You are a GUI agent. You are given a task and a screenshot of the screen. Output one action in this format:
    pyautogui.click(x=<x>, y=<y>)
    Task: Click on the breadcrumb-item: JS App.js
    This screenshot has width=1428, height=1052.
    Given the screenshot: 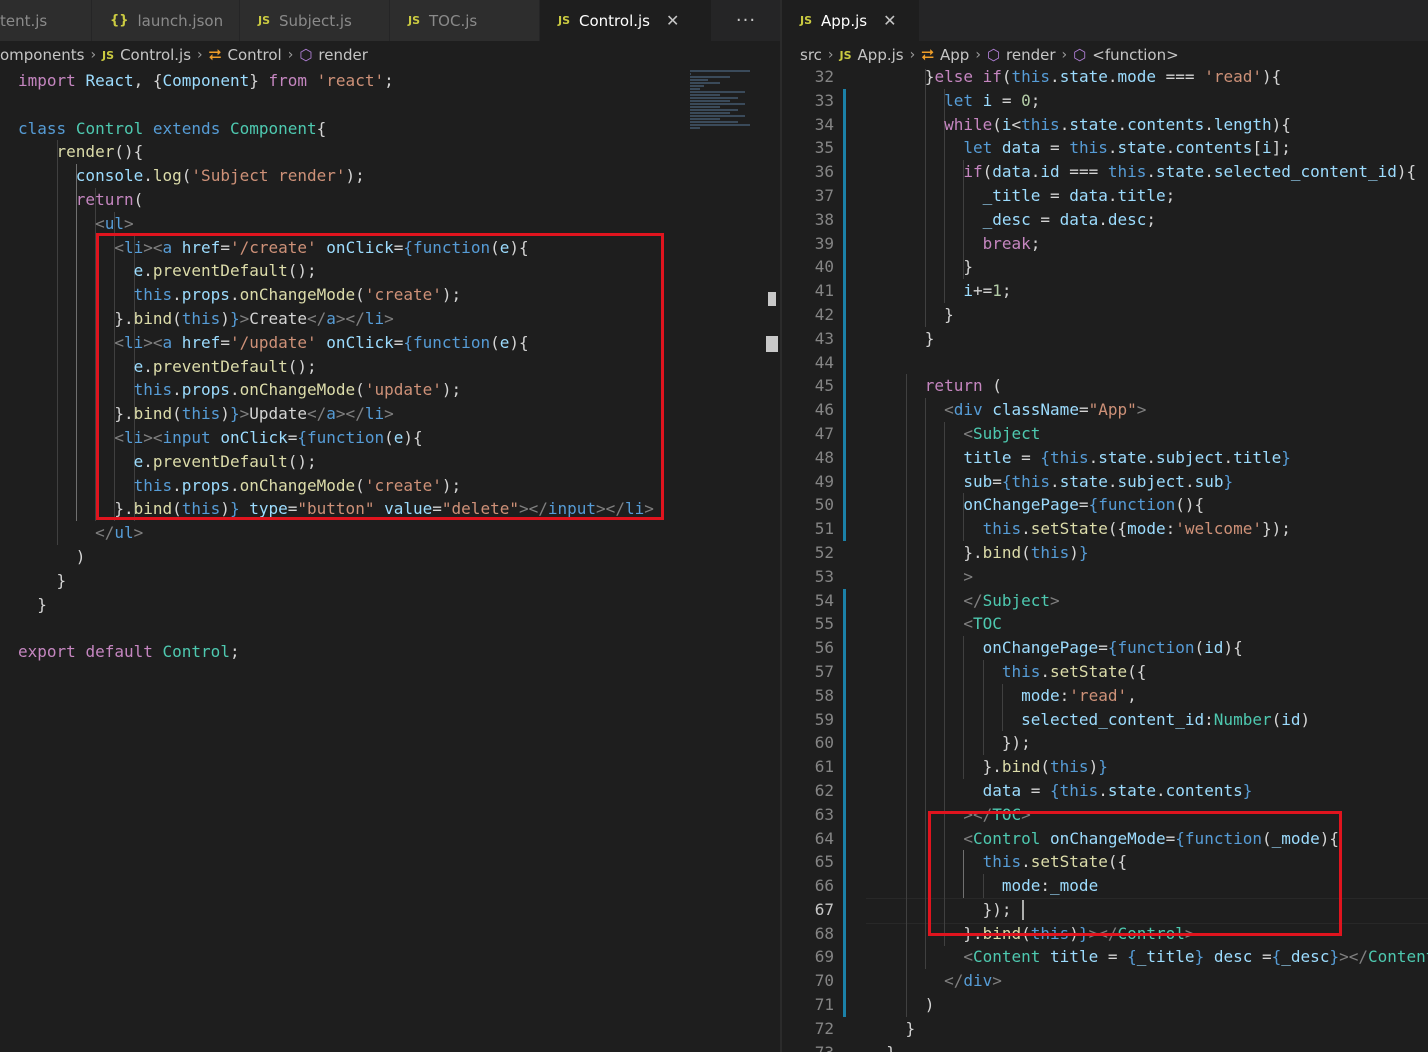 What is the action you would take?
    pyautogui.click(x=872, y=55)
    